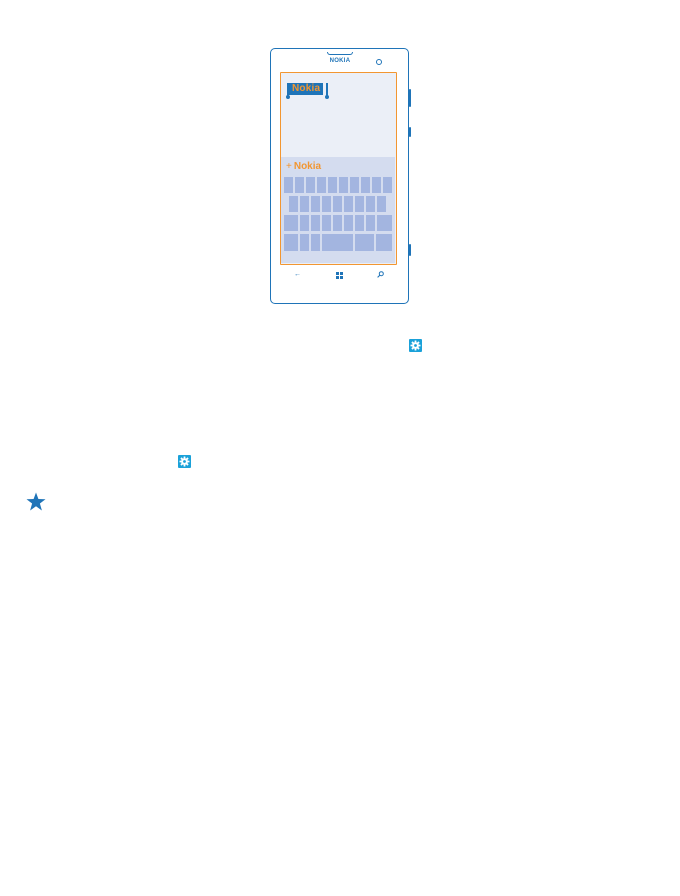 The height and width of the screenshot is (896, 680). Describe the element at coordinates (291, 242) in the screenshot. I see `symbols-key` at that location.